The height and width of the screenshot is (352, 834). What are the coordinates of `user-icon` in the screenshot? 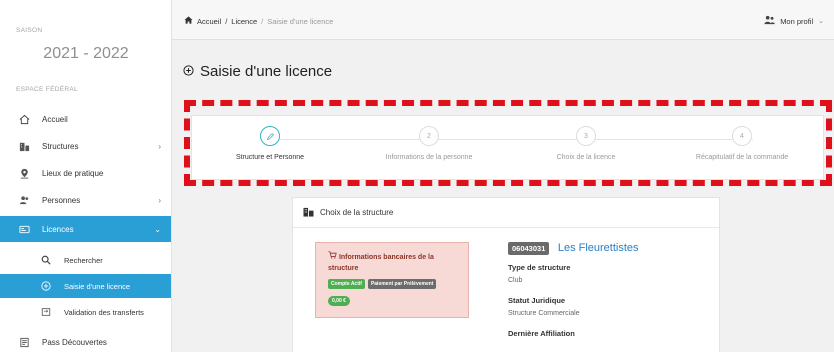 It's located at (769, 21).